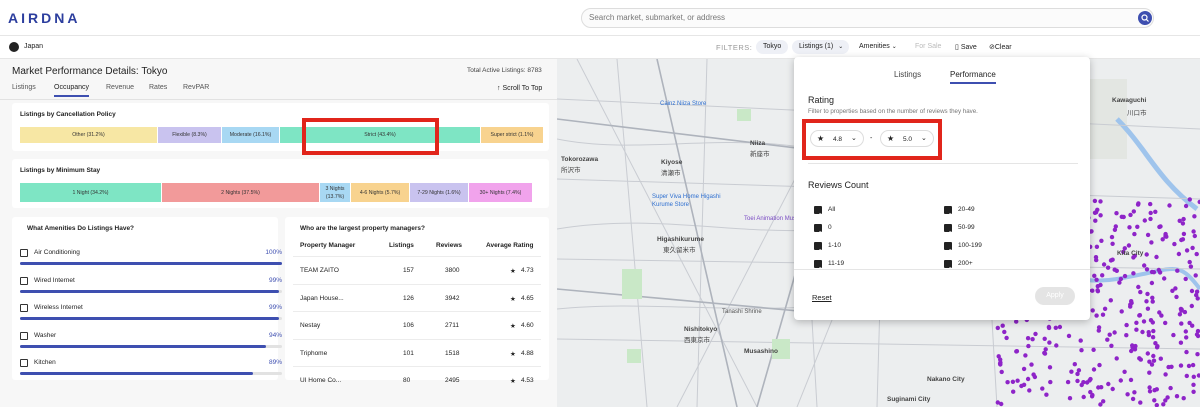 This screenshot has width=1200, height=407. I want to click on search-input: Search market, submarket, or address, so click(867, 18).